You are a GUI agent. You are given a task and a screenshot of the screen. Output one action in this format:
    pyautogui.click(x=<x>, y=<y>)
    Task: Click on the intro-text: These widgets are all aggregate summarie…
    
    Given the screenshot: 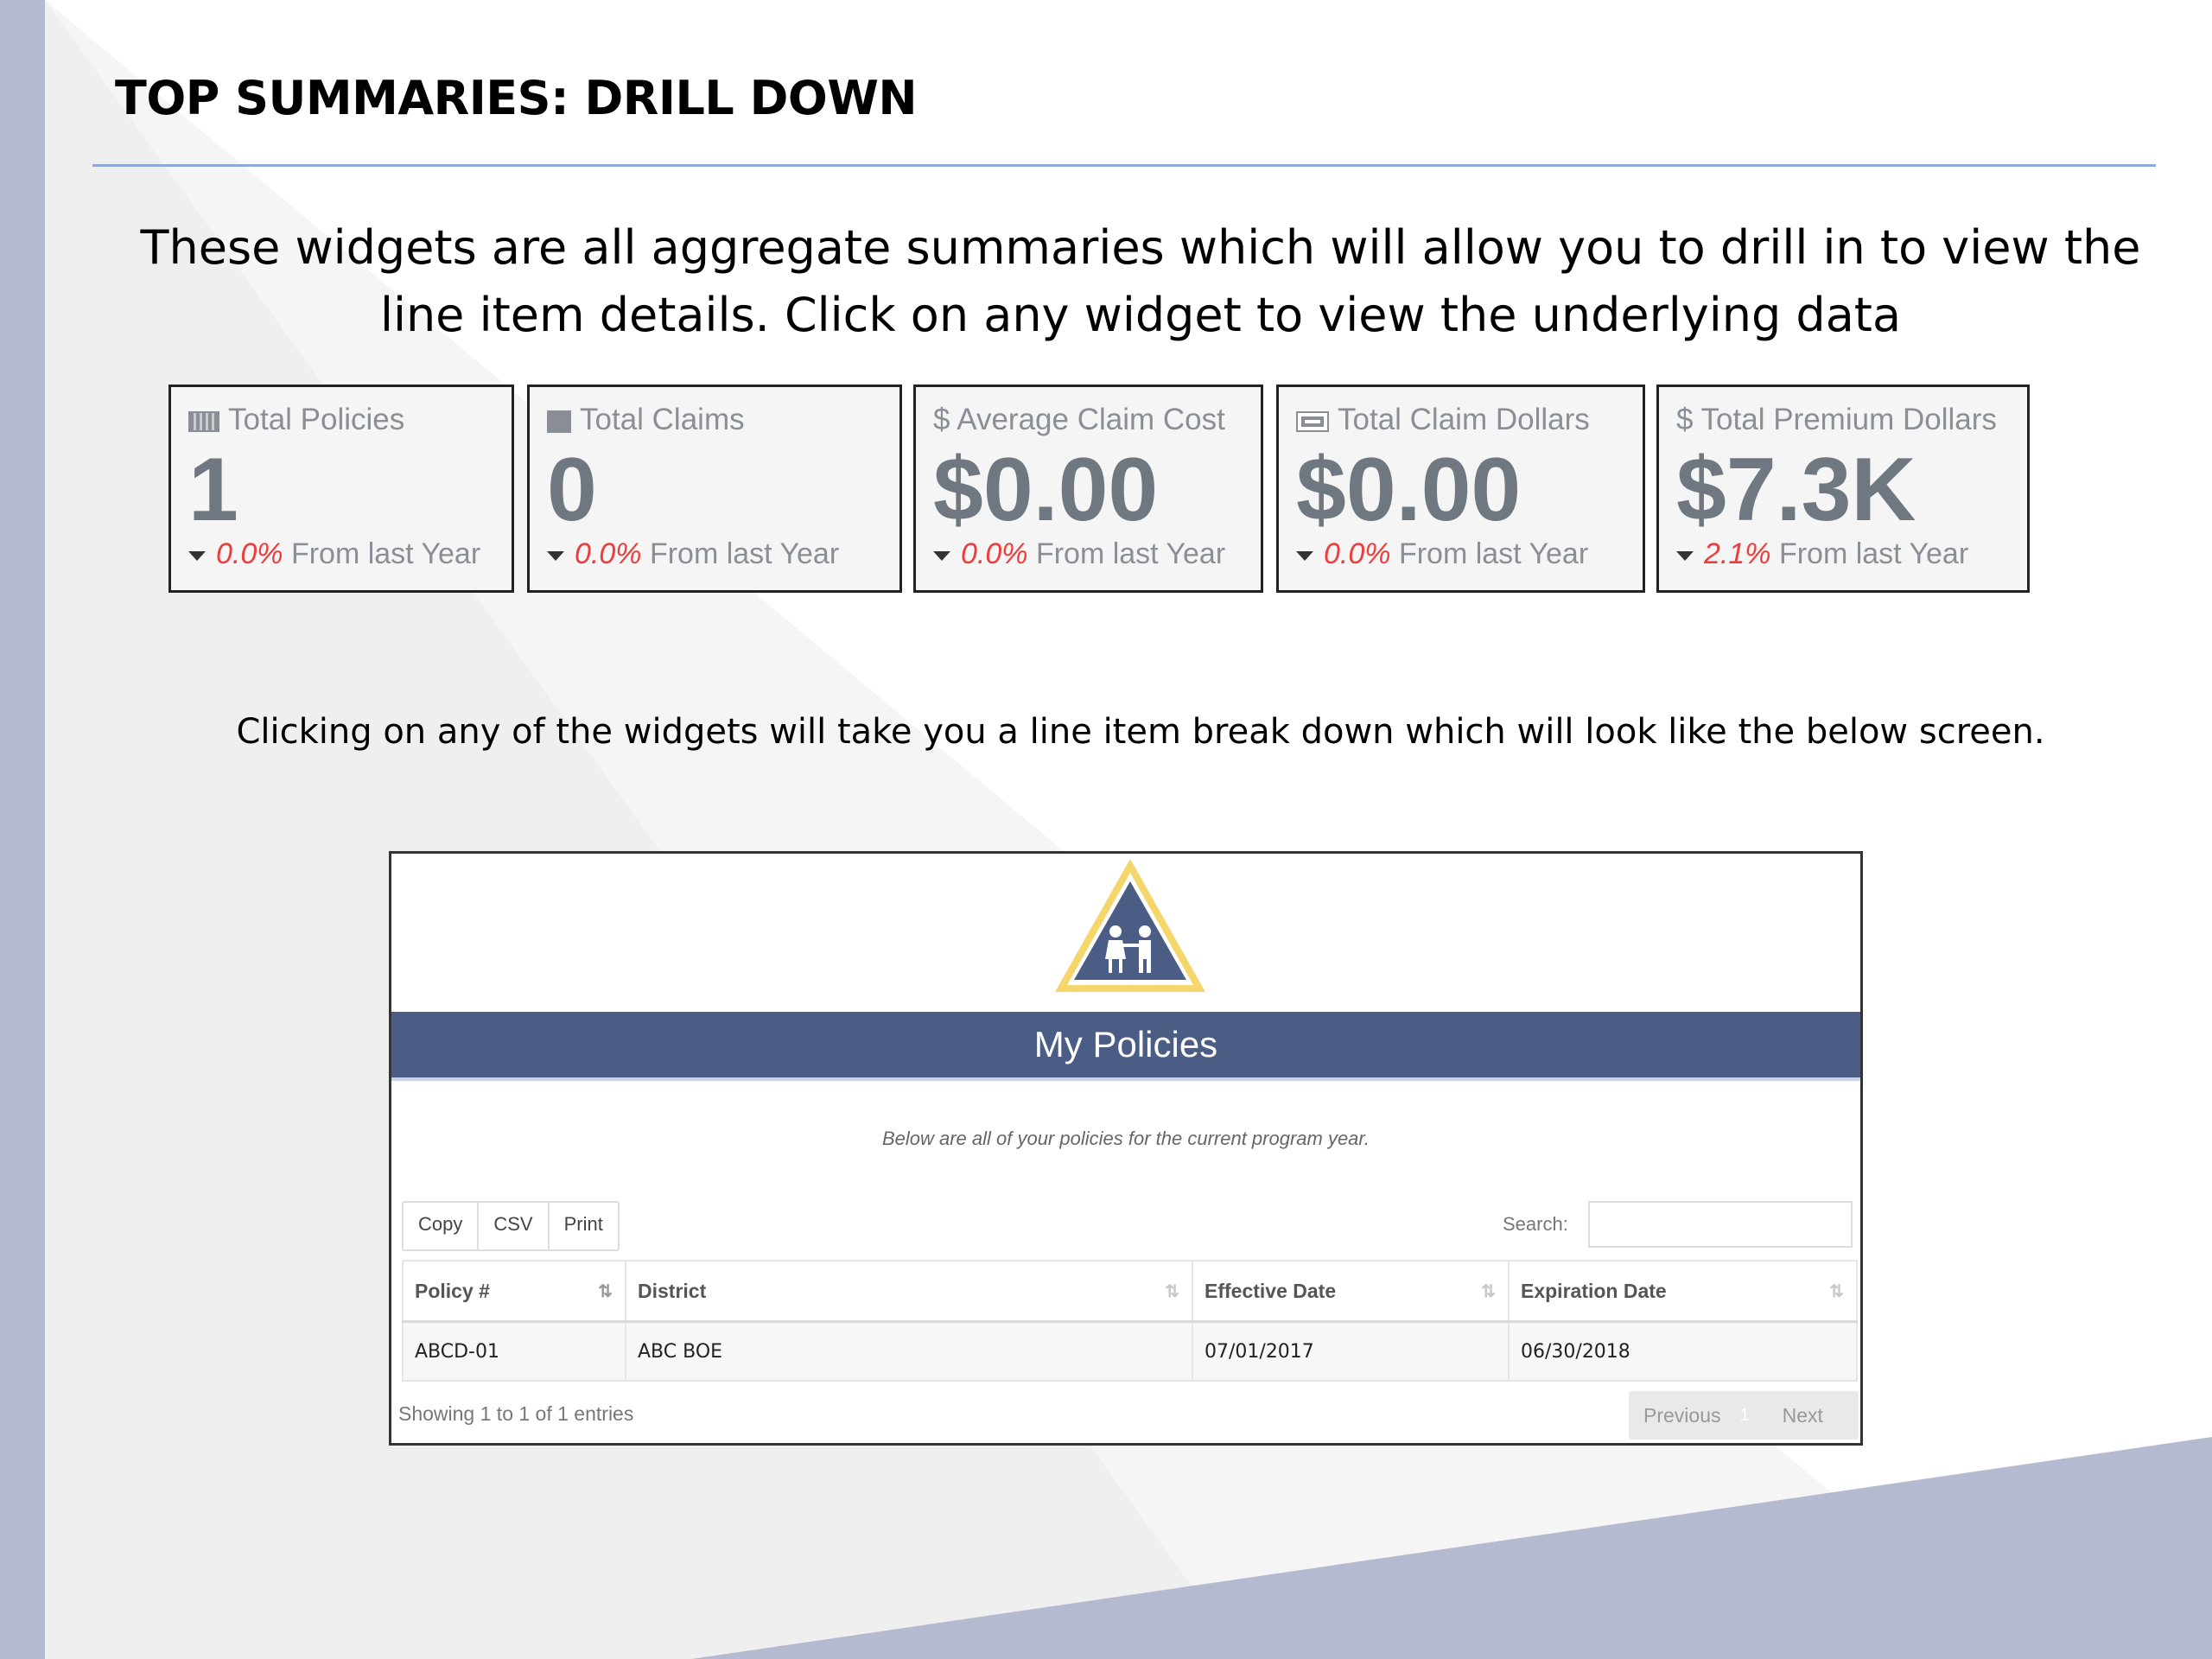 What is the action you would take?
    pyautogui.click(x=1140, y=281)
    